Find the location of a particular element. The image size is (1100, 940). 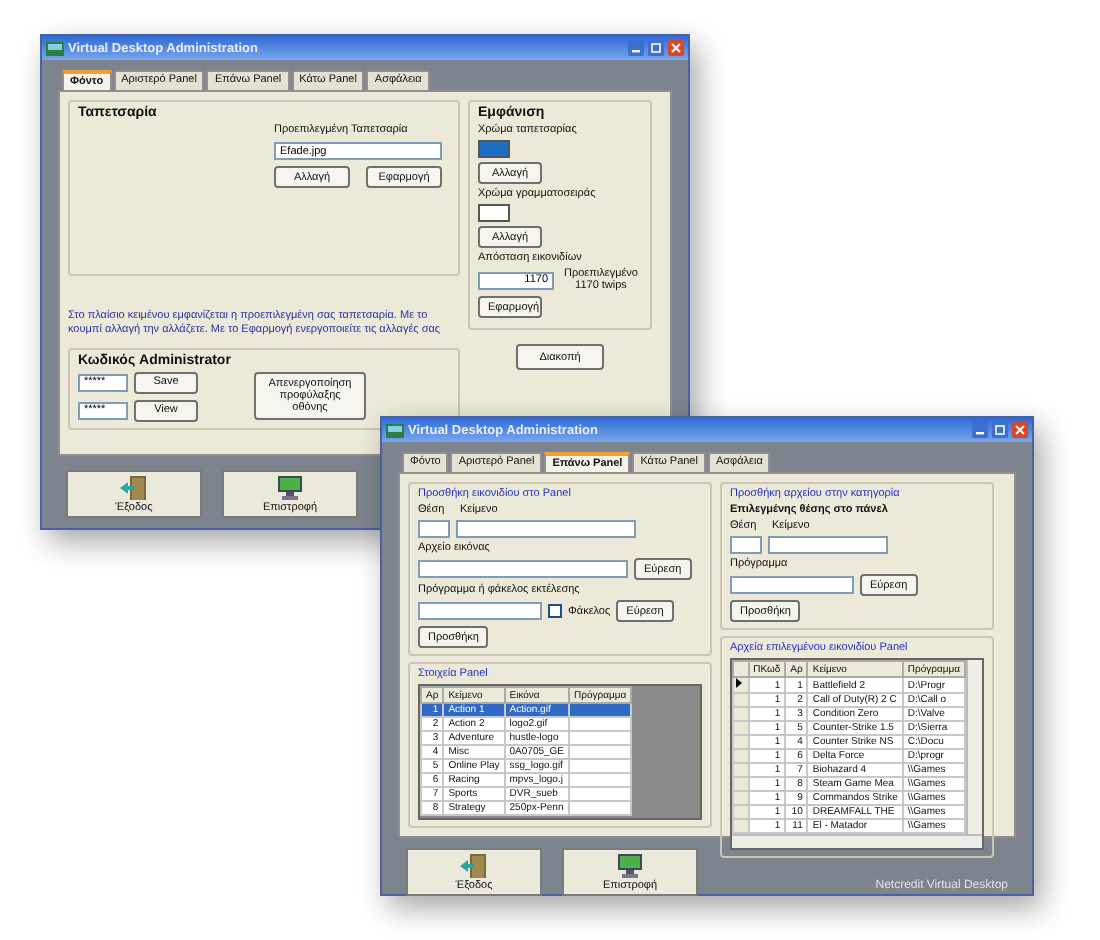

table-corner is located at coordinates (741, 669).